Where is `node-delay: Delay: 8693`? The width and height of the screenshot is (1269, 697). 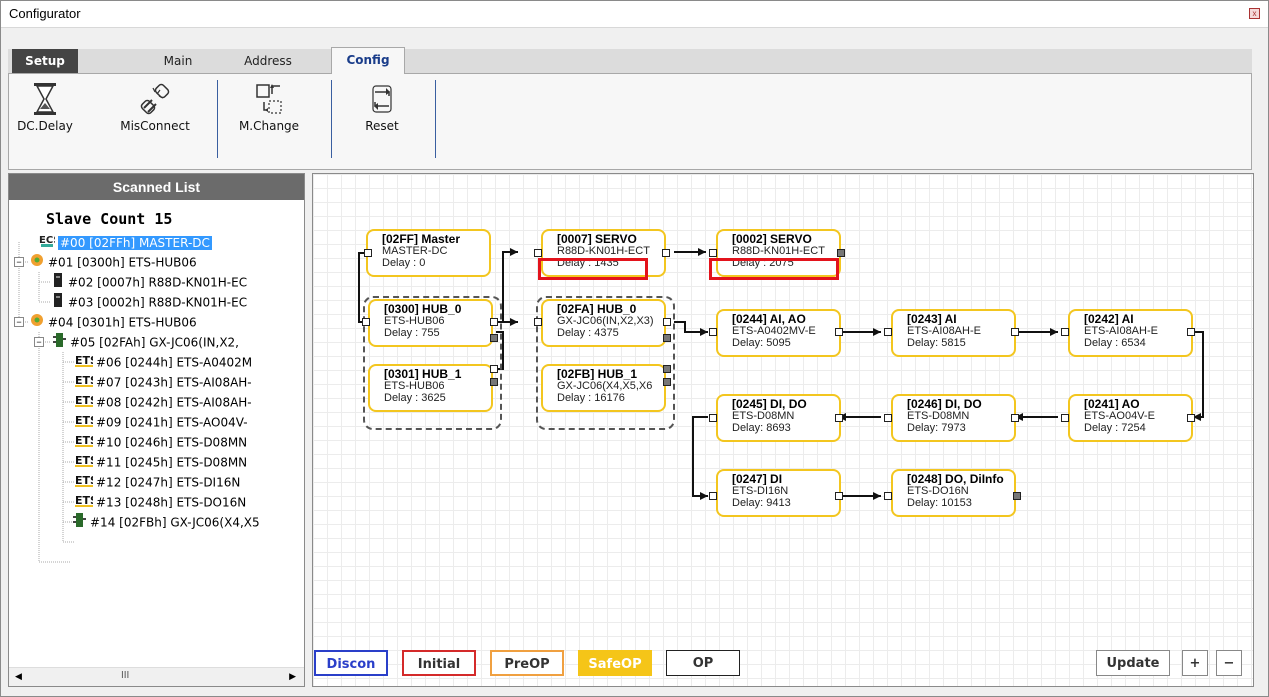 node-delay: Delay: 8693 is located at coordinates (761, 428).